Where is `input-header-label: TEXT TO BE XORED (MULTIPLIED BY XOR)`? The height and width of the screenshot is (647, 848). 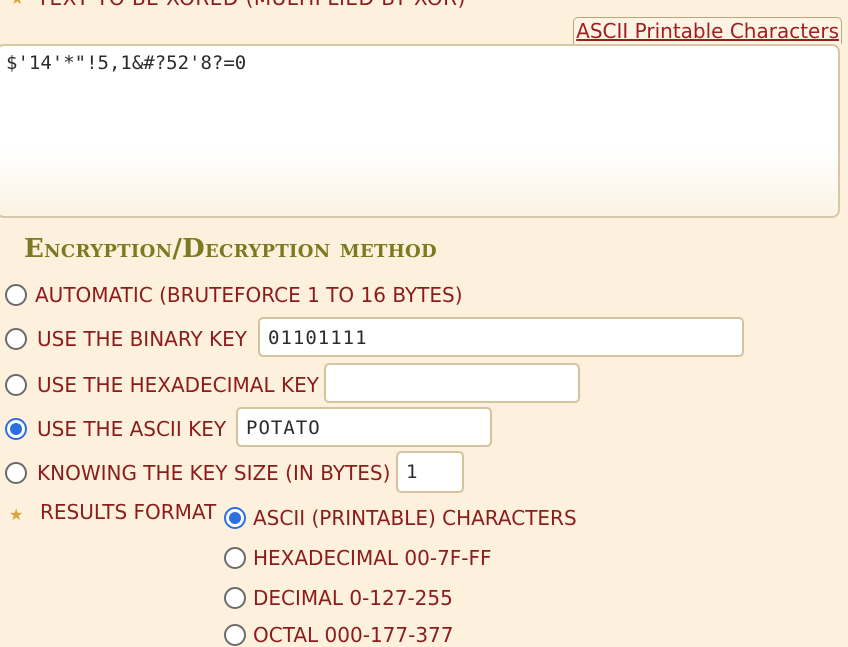
input-header-label: TEXT TO BE XORED (MULTIPLIED BY XOR) is located at coordinates (251, 5).